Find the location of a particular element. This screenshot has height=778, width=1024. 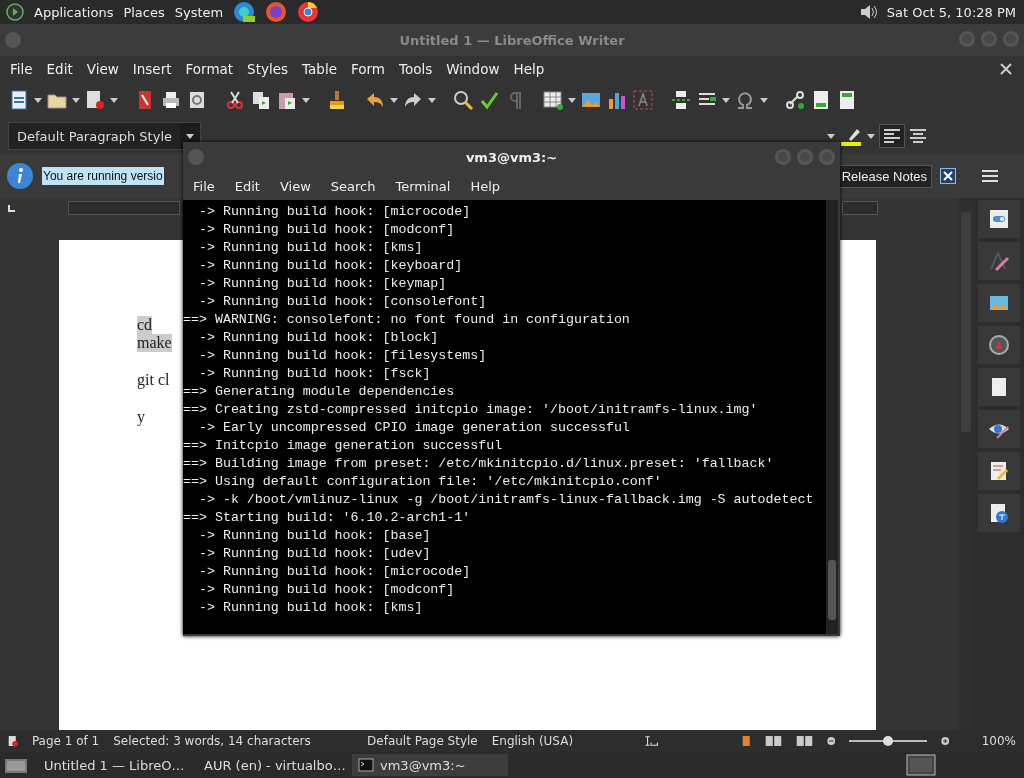

terminal-output-line: -> Running build hook: [fsck] is located at coordinates (314, 374).